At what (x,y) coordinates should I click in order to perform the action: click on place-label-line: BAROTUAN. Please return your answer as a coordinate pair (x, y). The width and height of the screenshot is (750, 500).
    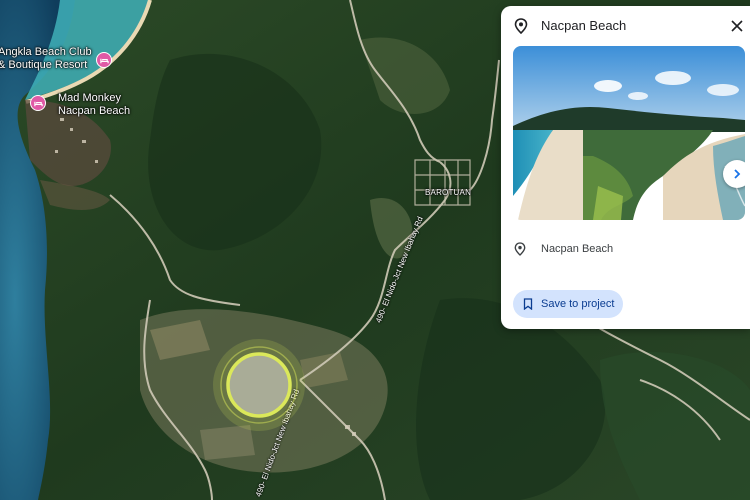
    Looking at the image, I should click on (448, 192).